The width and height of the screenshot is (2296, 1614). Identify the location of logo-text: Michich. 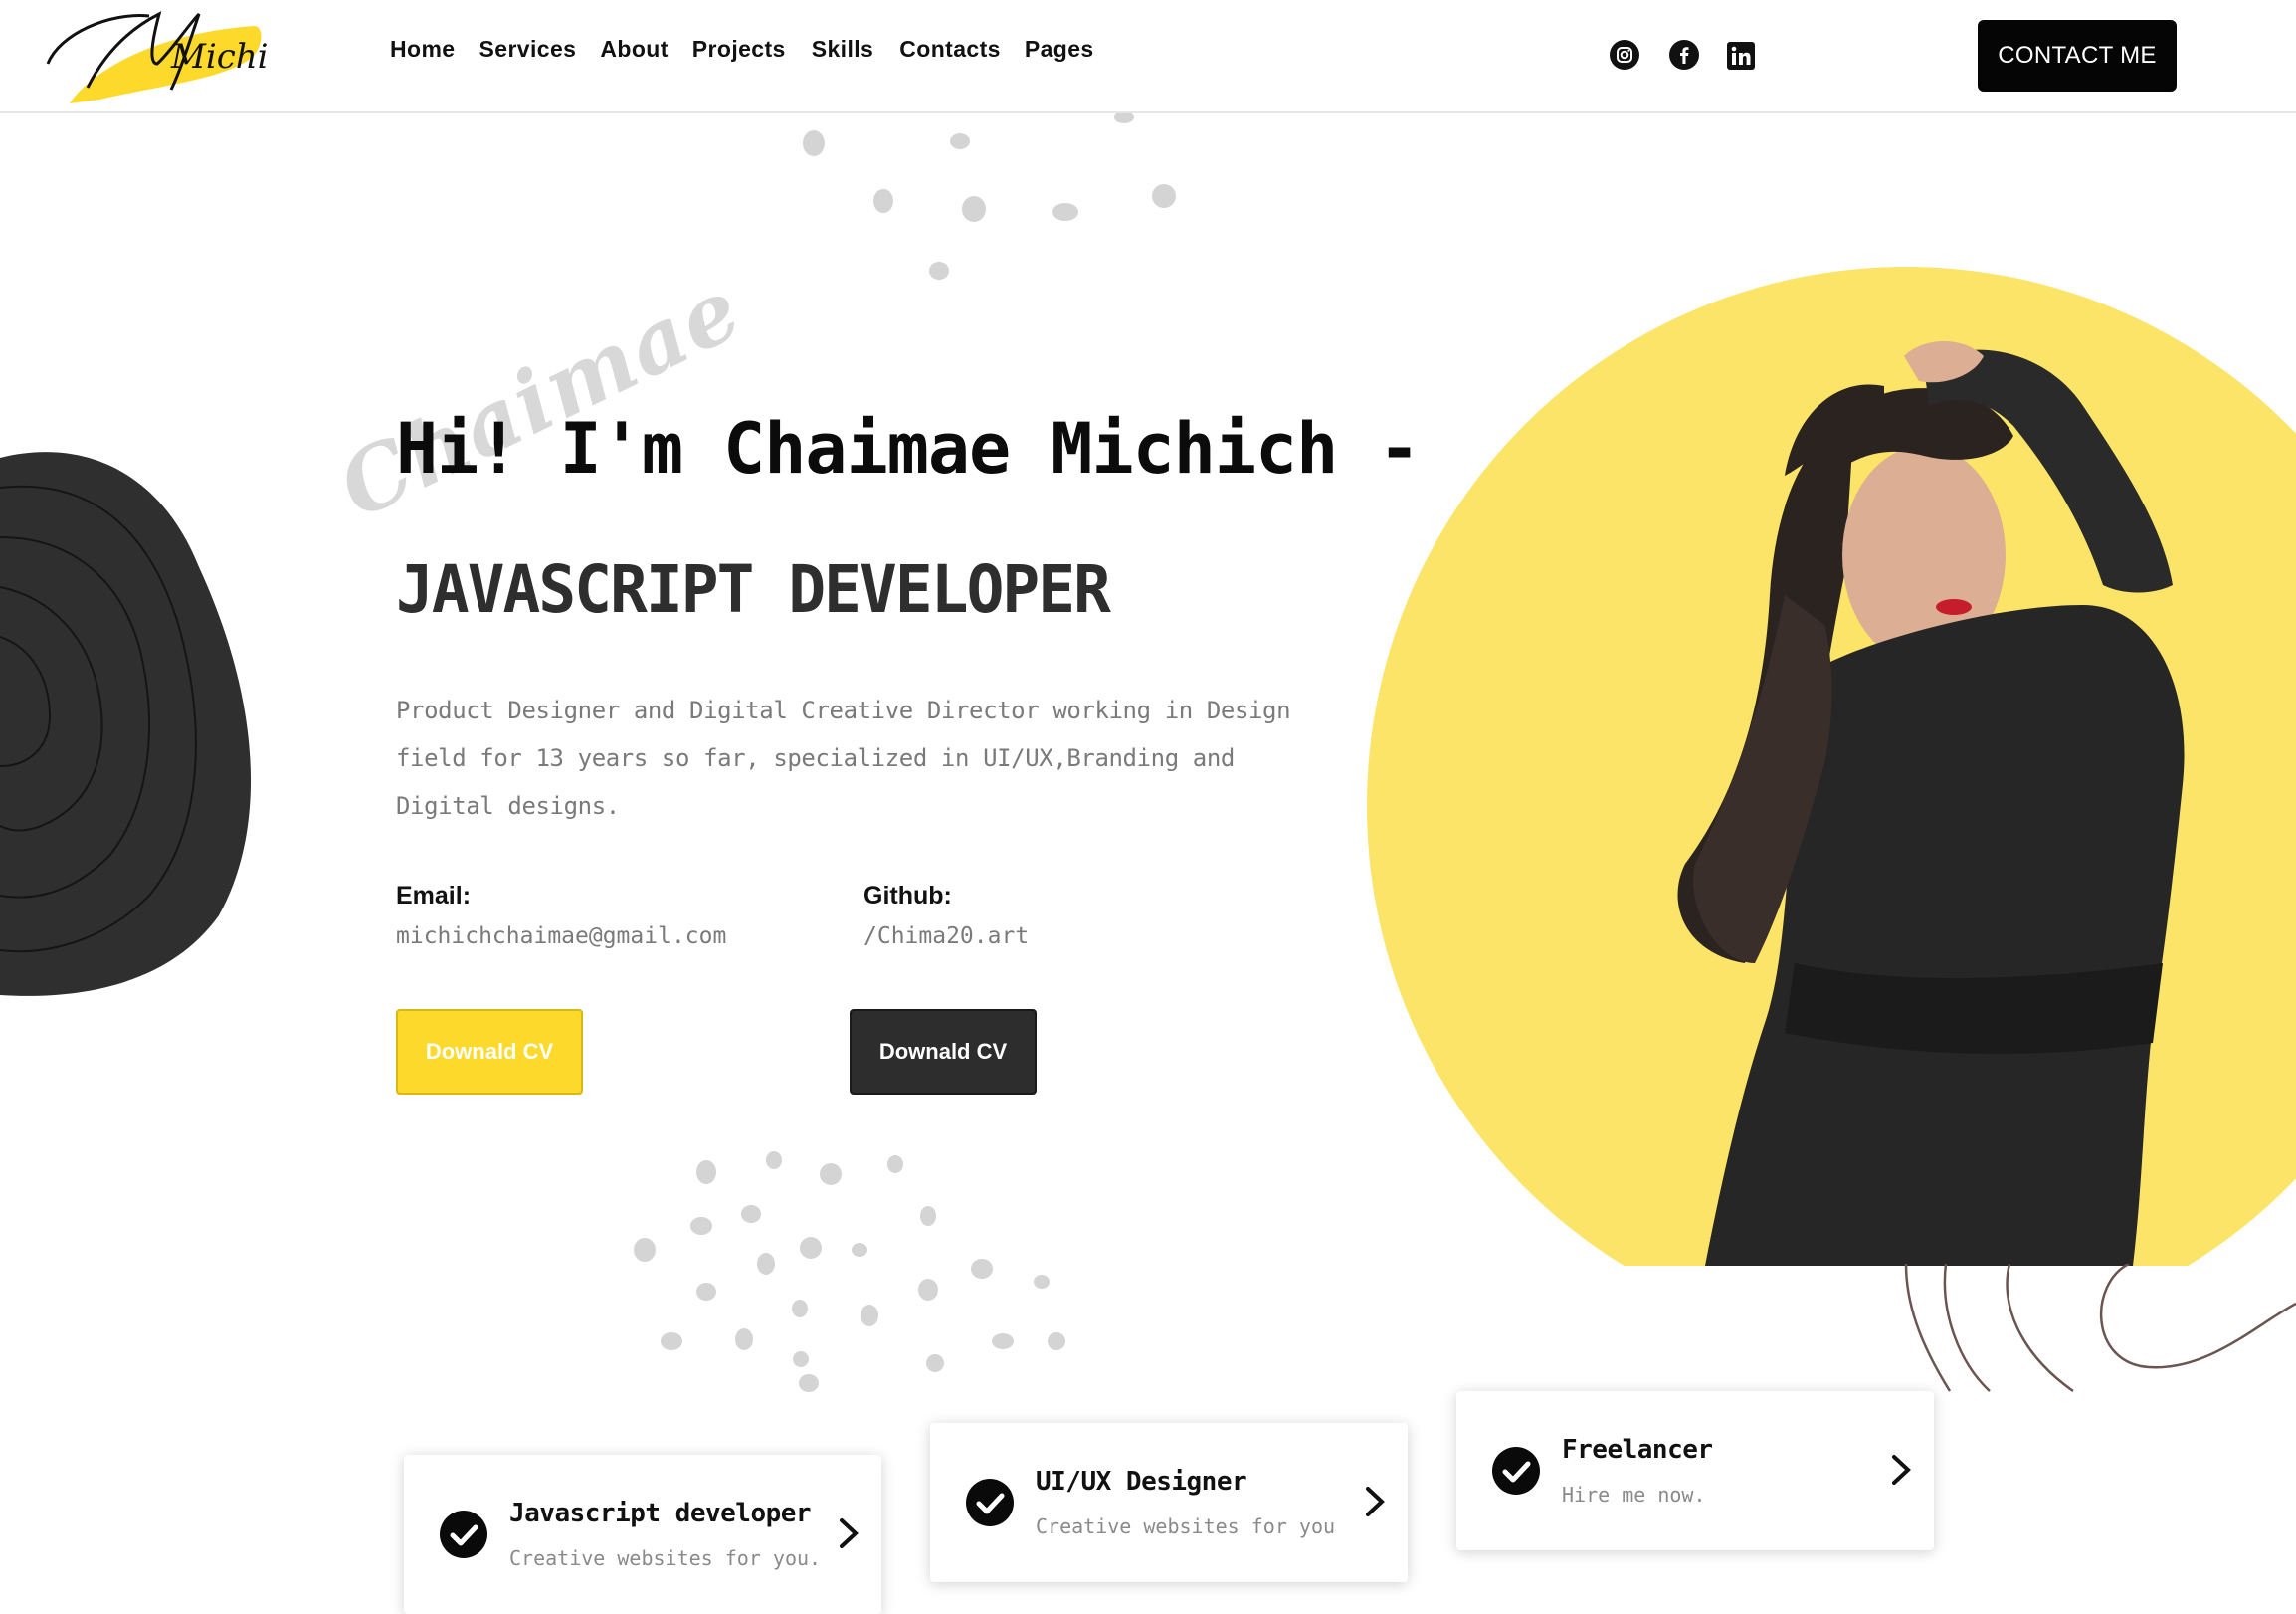
(220, 57).